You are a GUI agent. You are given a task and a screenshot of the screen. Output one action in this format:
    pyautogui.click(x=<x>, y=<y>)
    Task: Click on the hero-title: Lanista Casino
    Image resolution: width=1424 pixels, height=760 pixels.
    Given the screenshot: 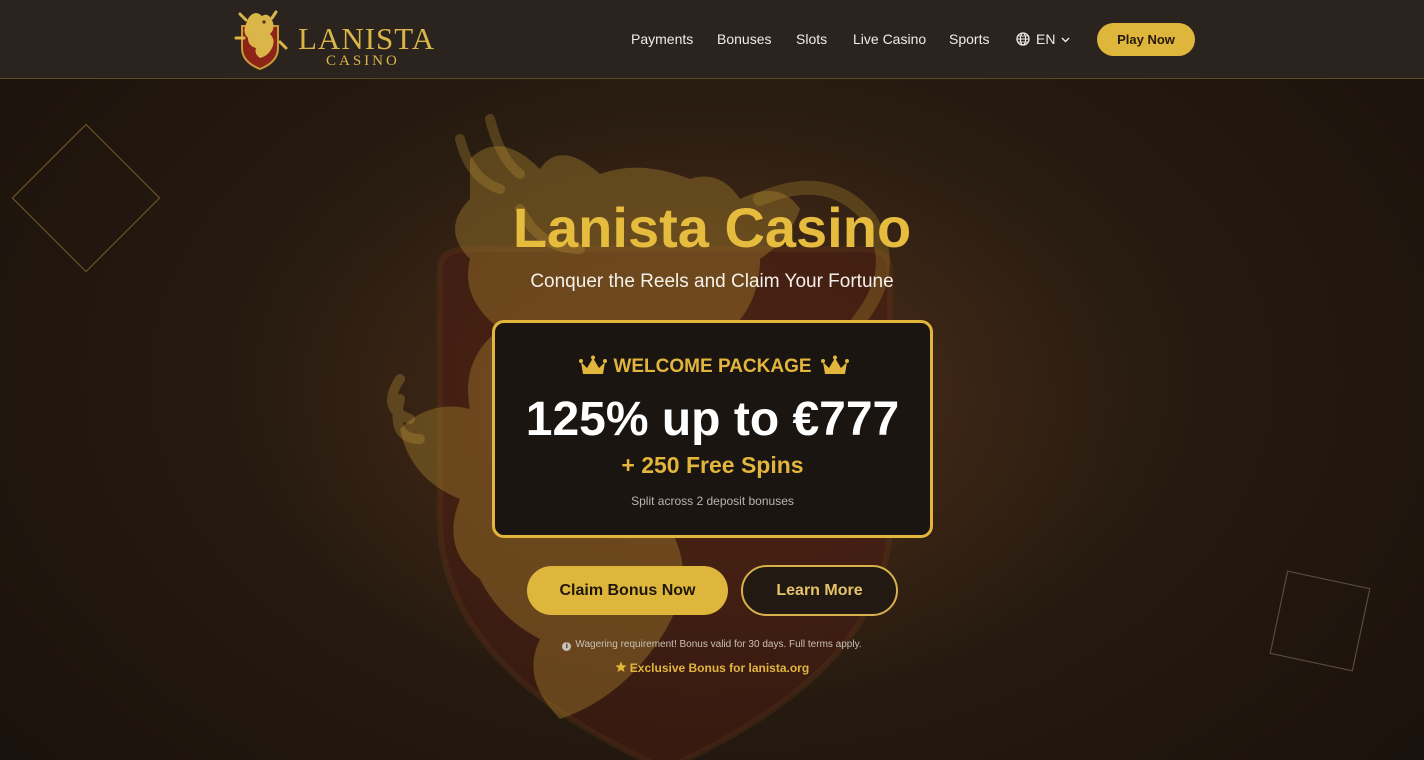 What is the action you would take?
    pyautogui.click(x=712, y=227)
    